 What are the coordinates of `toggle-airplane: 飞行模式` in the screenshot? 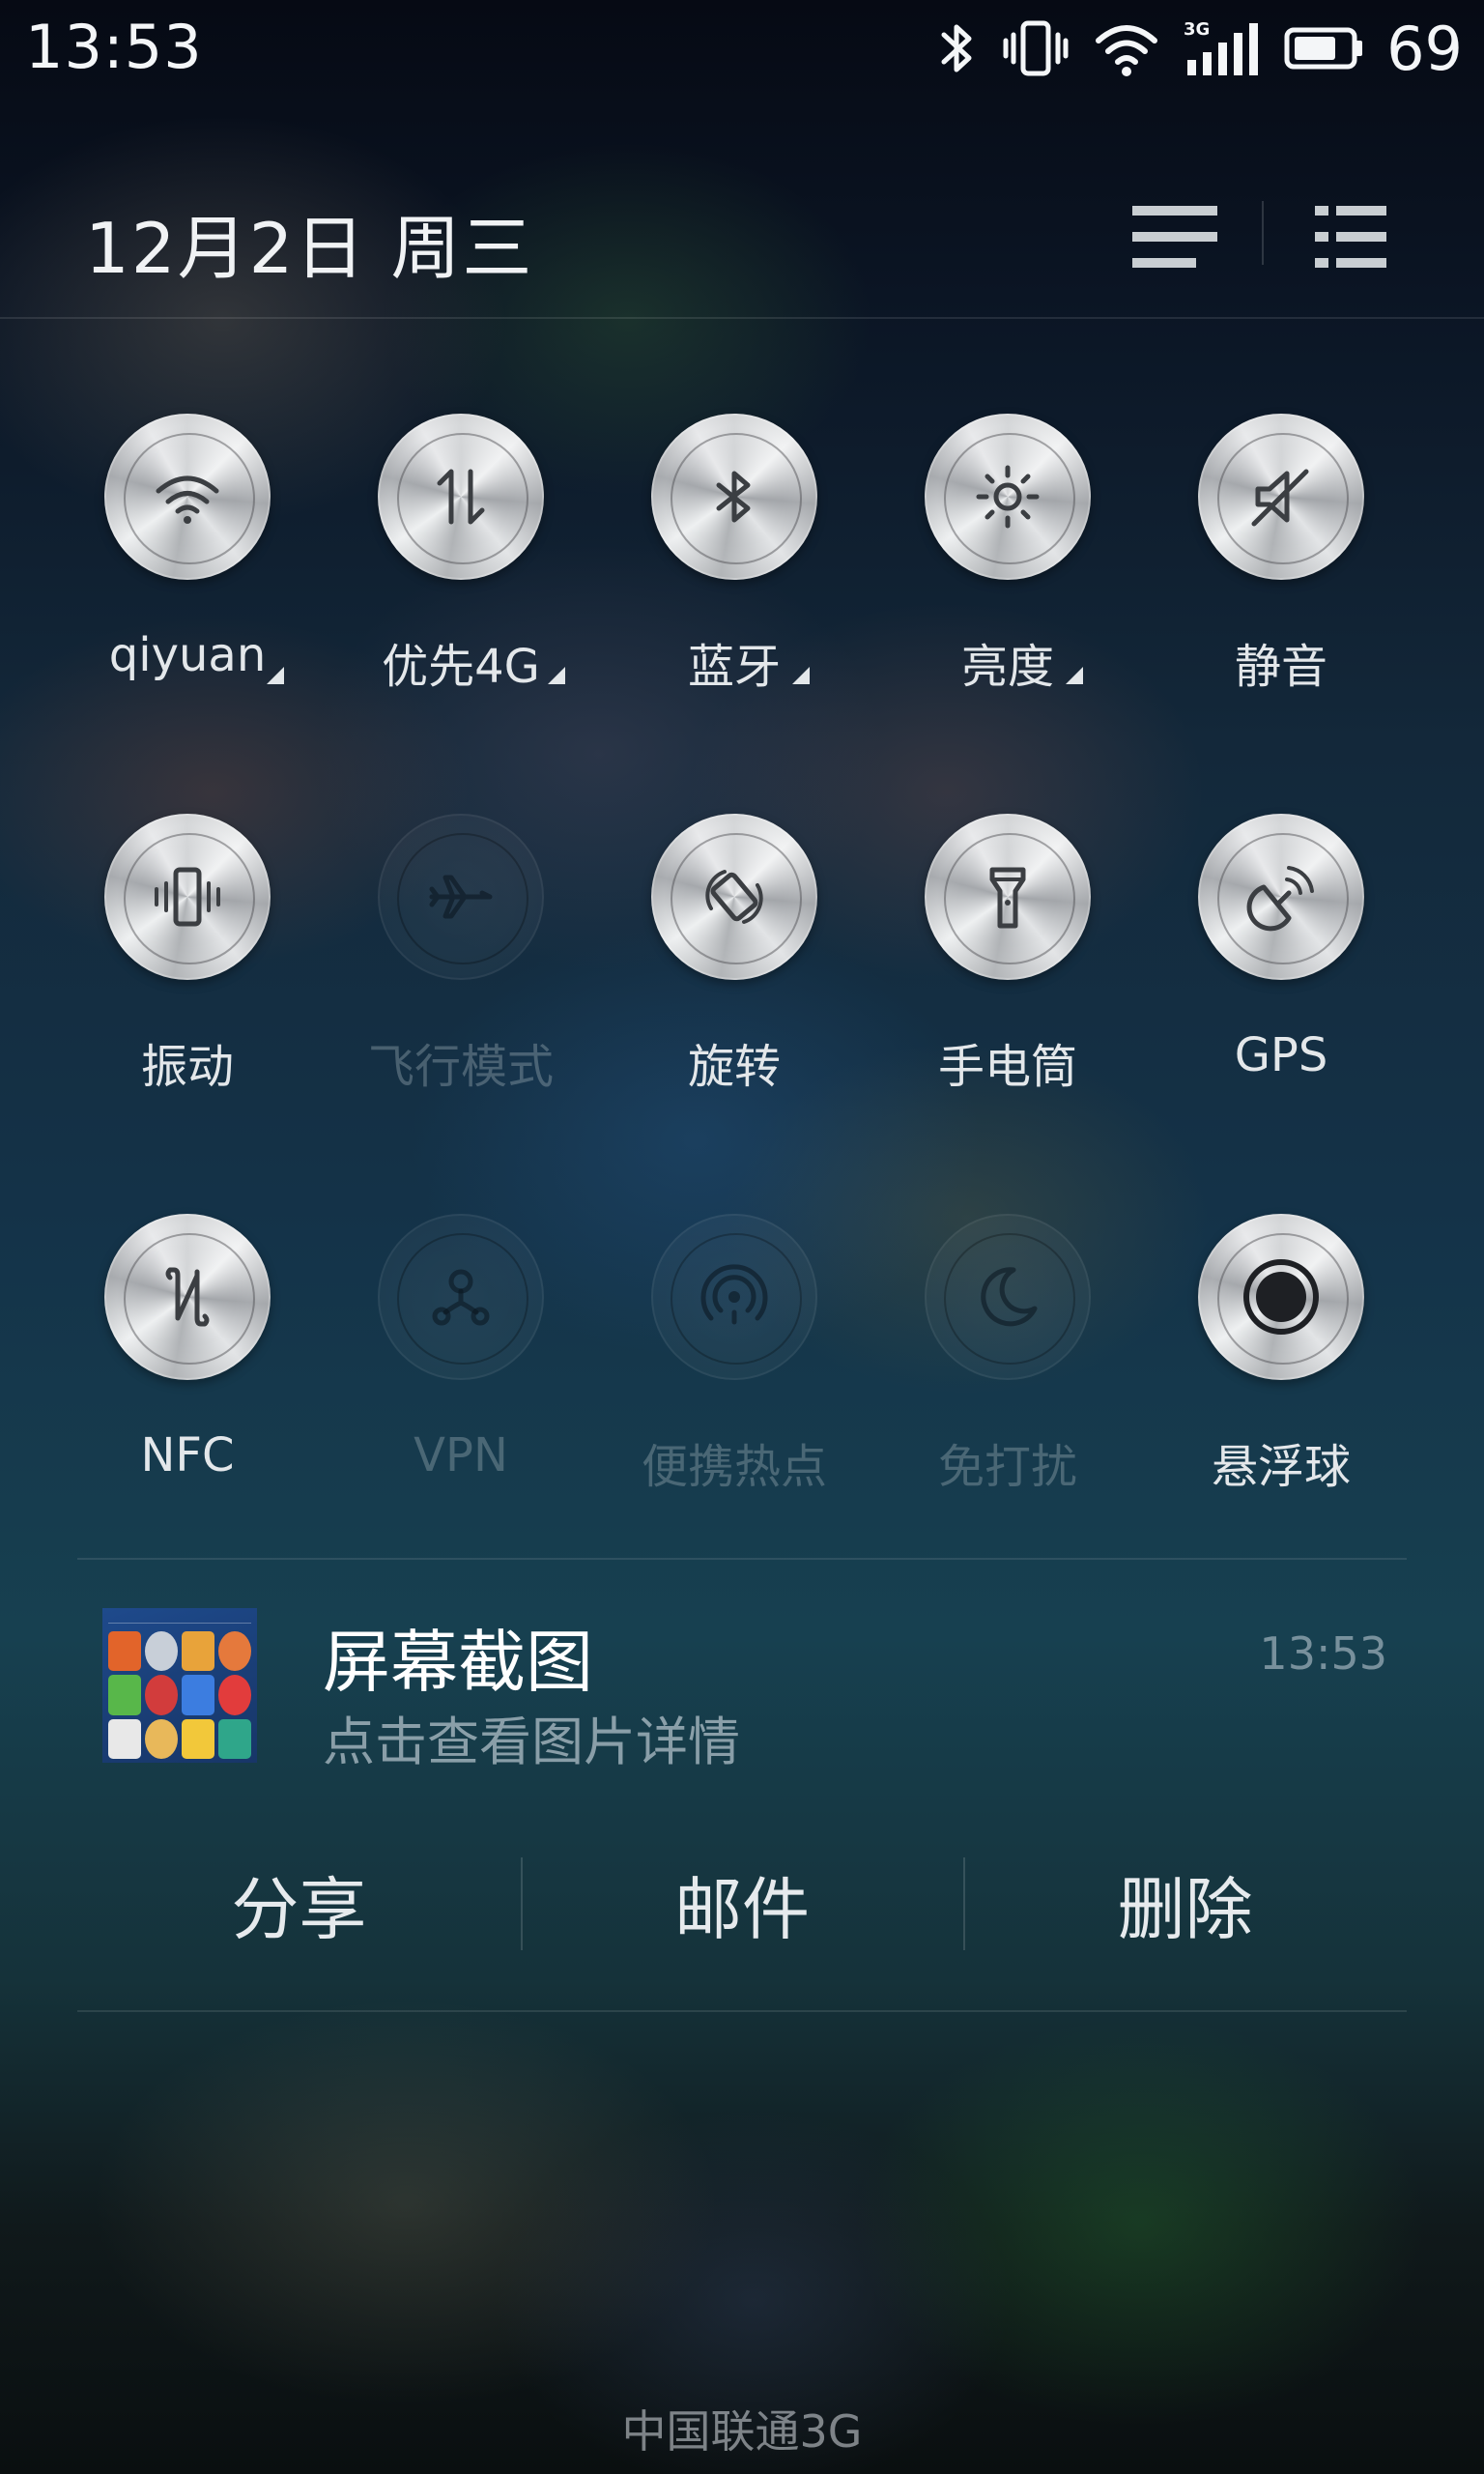 It's located at (460, 988).